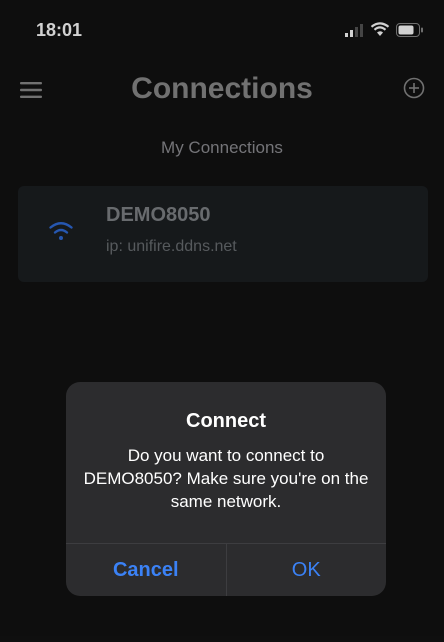  Describe the element at coordinates (226, 421) in the screenshot. I see `alert-title: Connect` at that location.